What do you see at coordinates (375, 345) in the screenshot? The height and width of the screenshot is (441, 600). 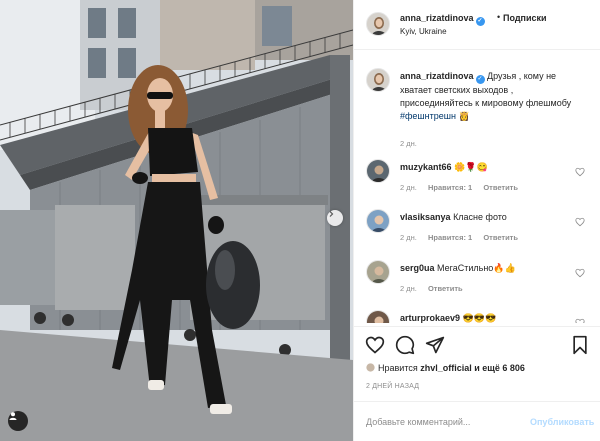 I see `heart-icon` at bounding box center [375, 345].